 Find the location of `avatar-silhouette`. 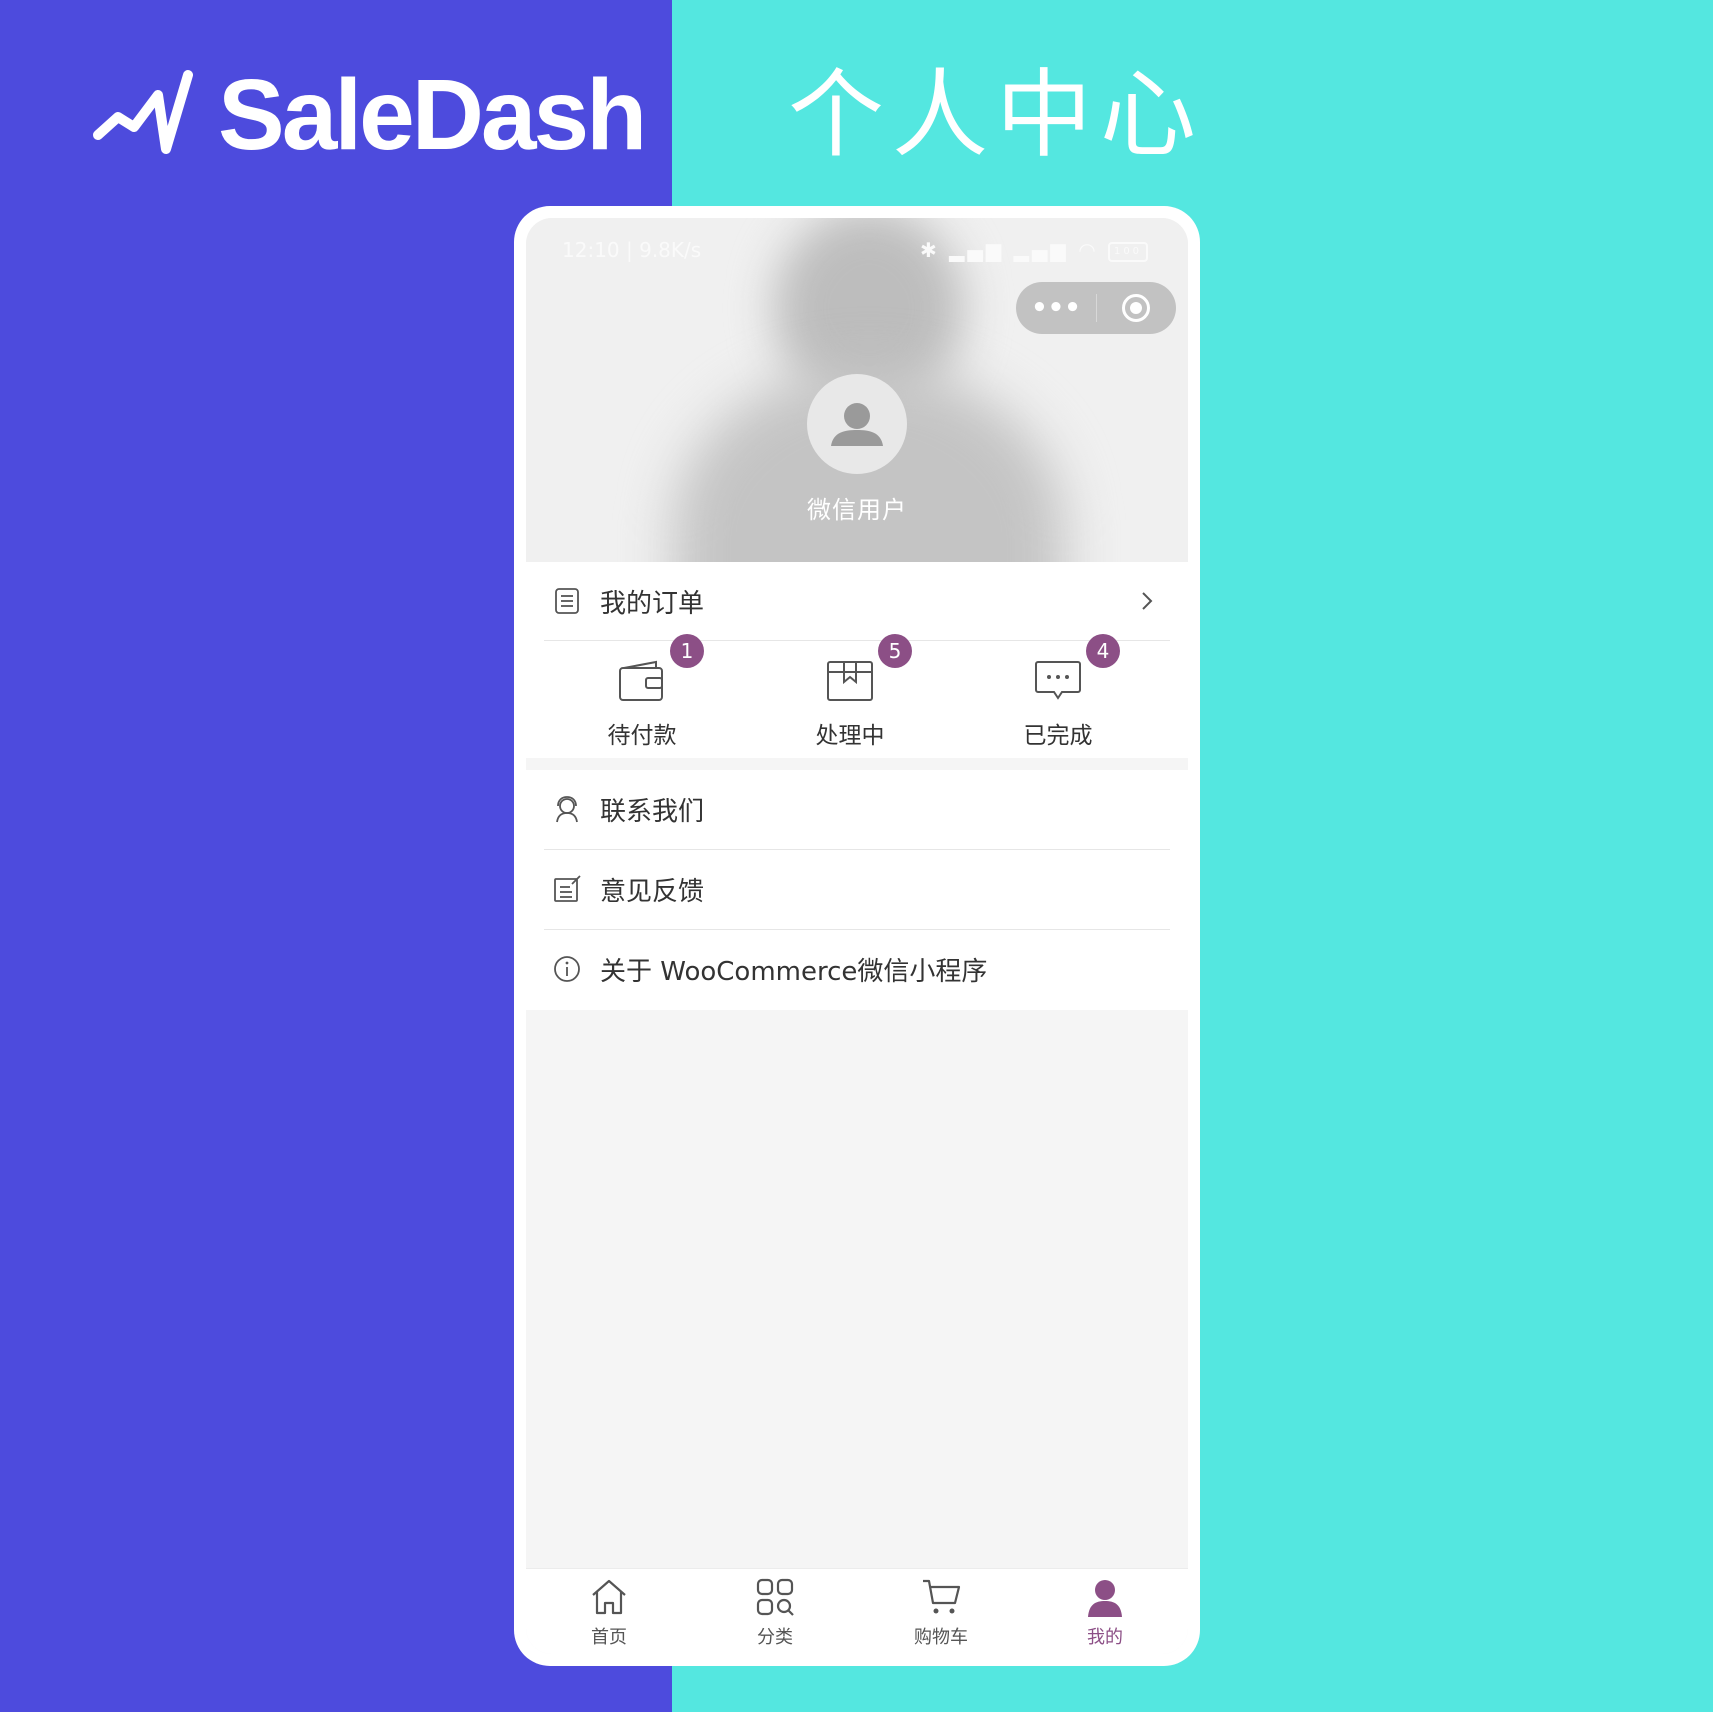

avatar-silhouette is located at coordinates (857, 424).